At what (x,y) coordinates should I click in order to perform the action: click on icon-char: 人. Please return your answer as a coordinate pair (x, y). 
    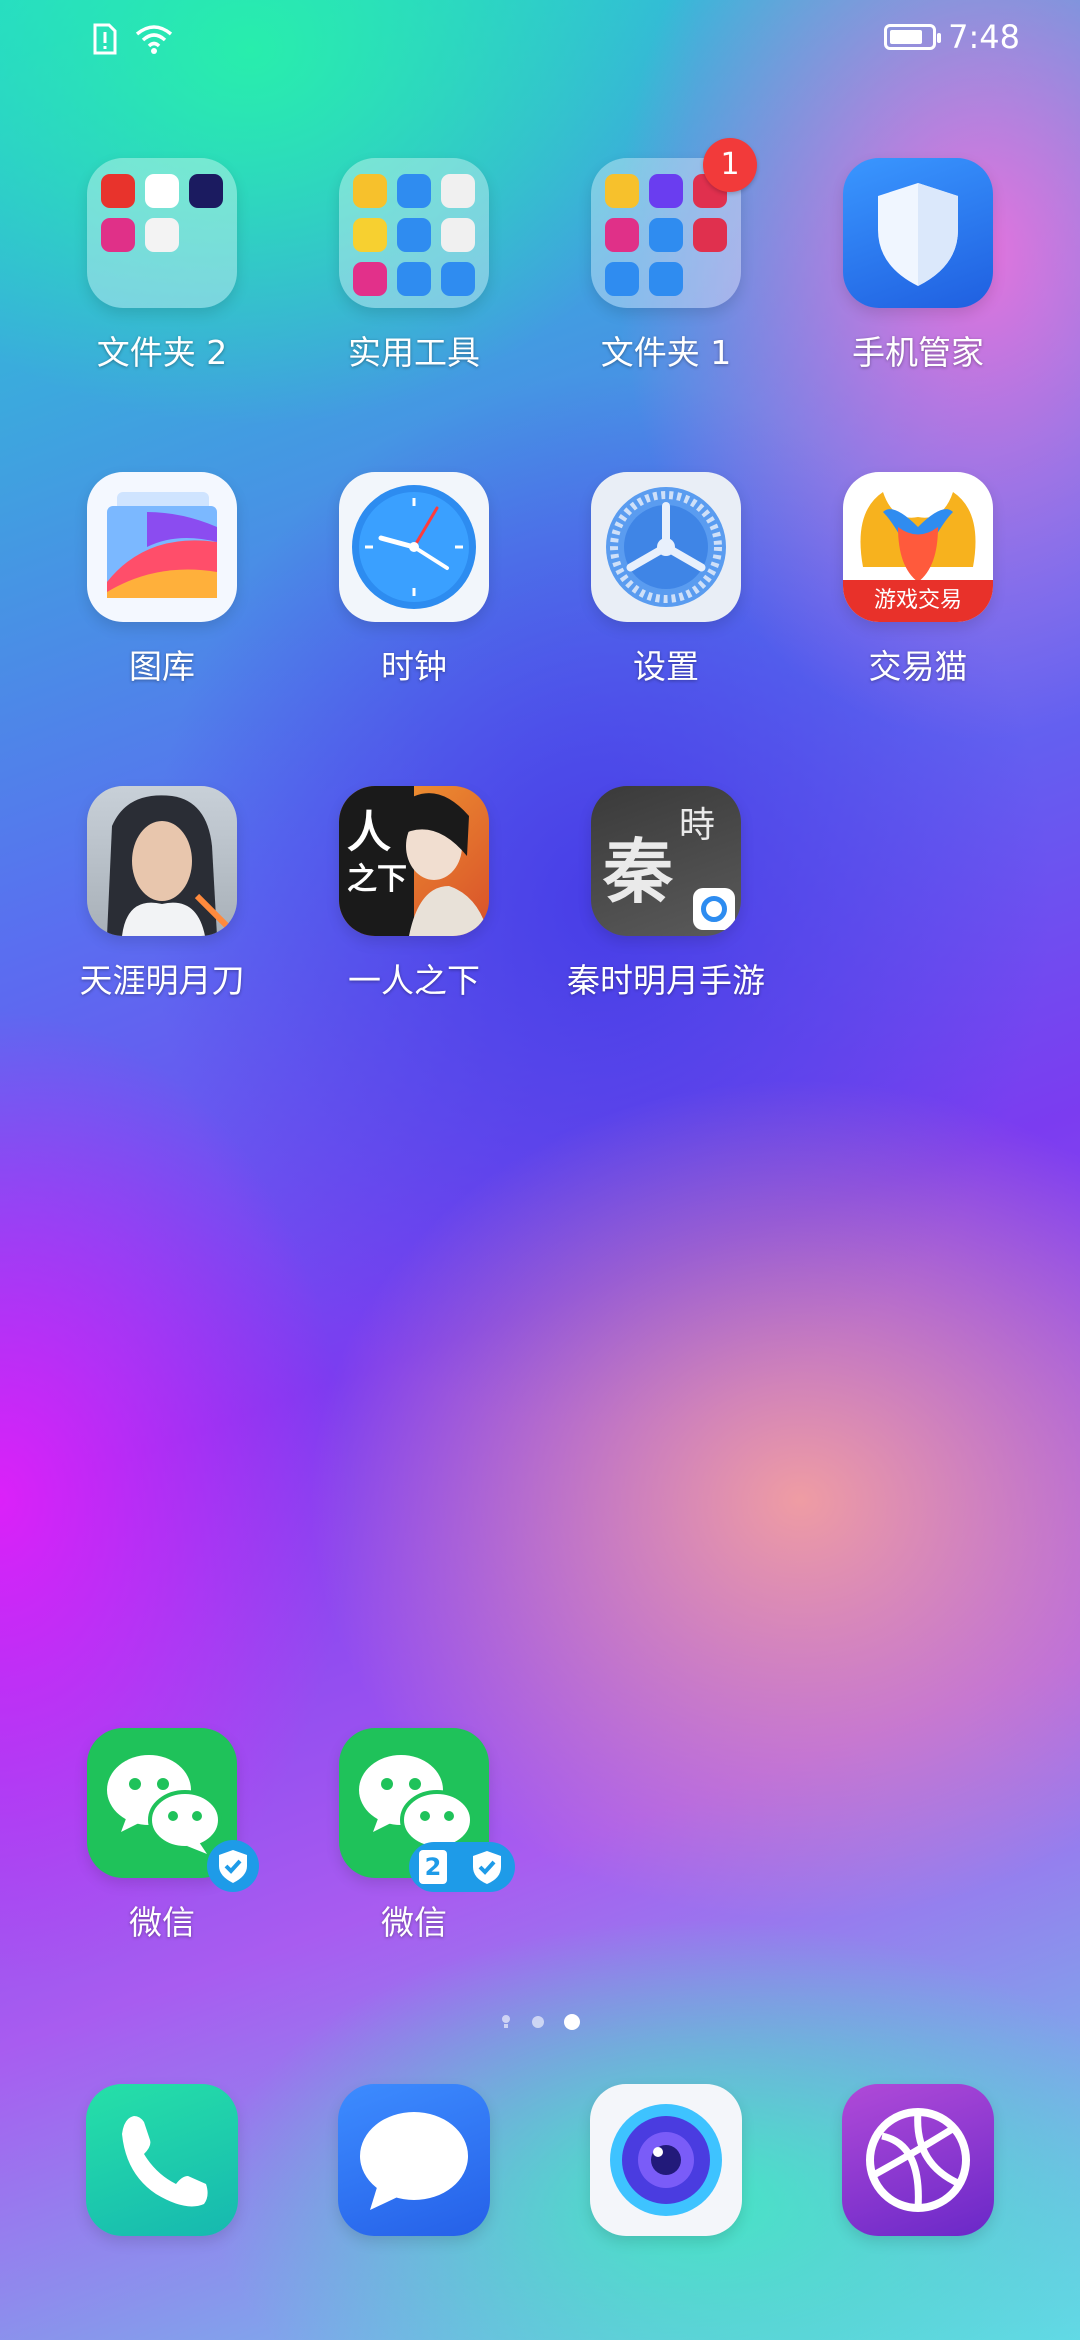
    Looking at the image, I should click on (369, 832).